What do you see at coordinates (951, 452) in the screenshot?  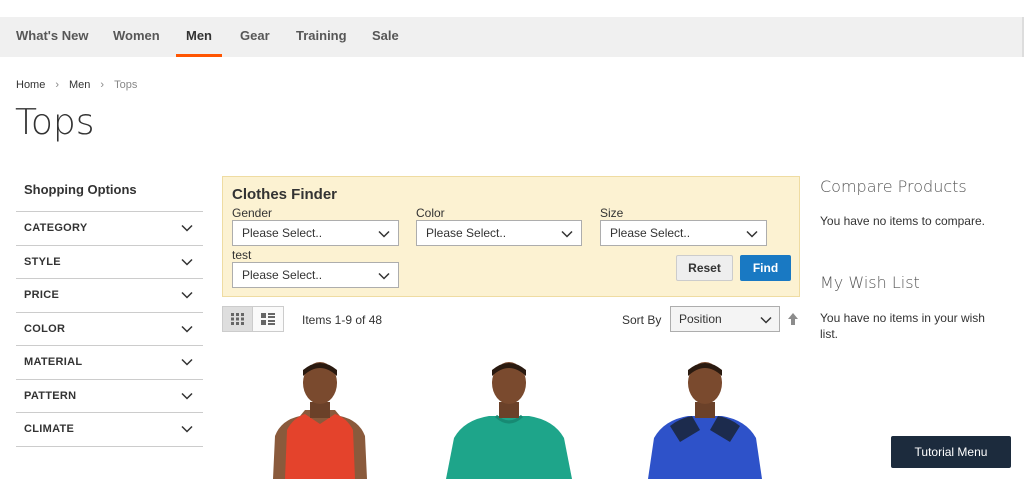 I see `tutorial-menu-button: Tutorial Menu` at bounding box center [951, 452].